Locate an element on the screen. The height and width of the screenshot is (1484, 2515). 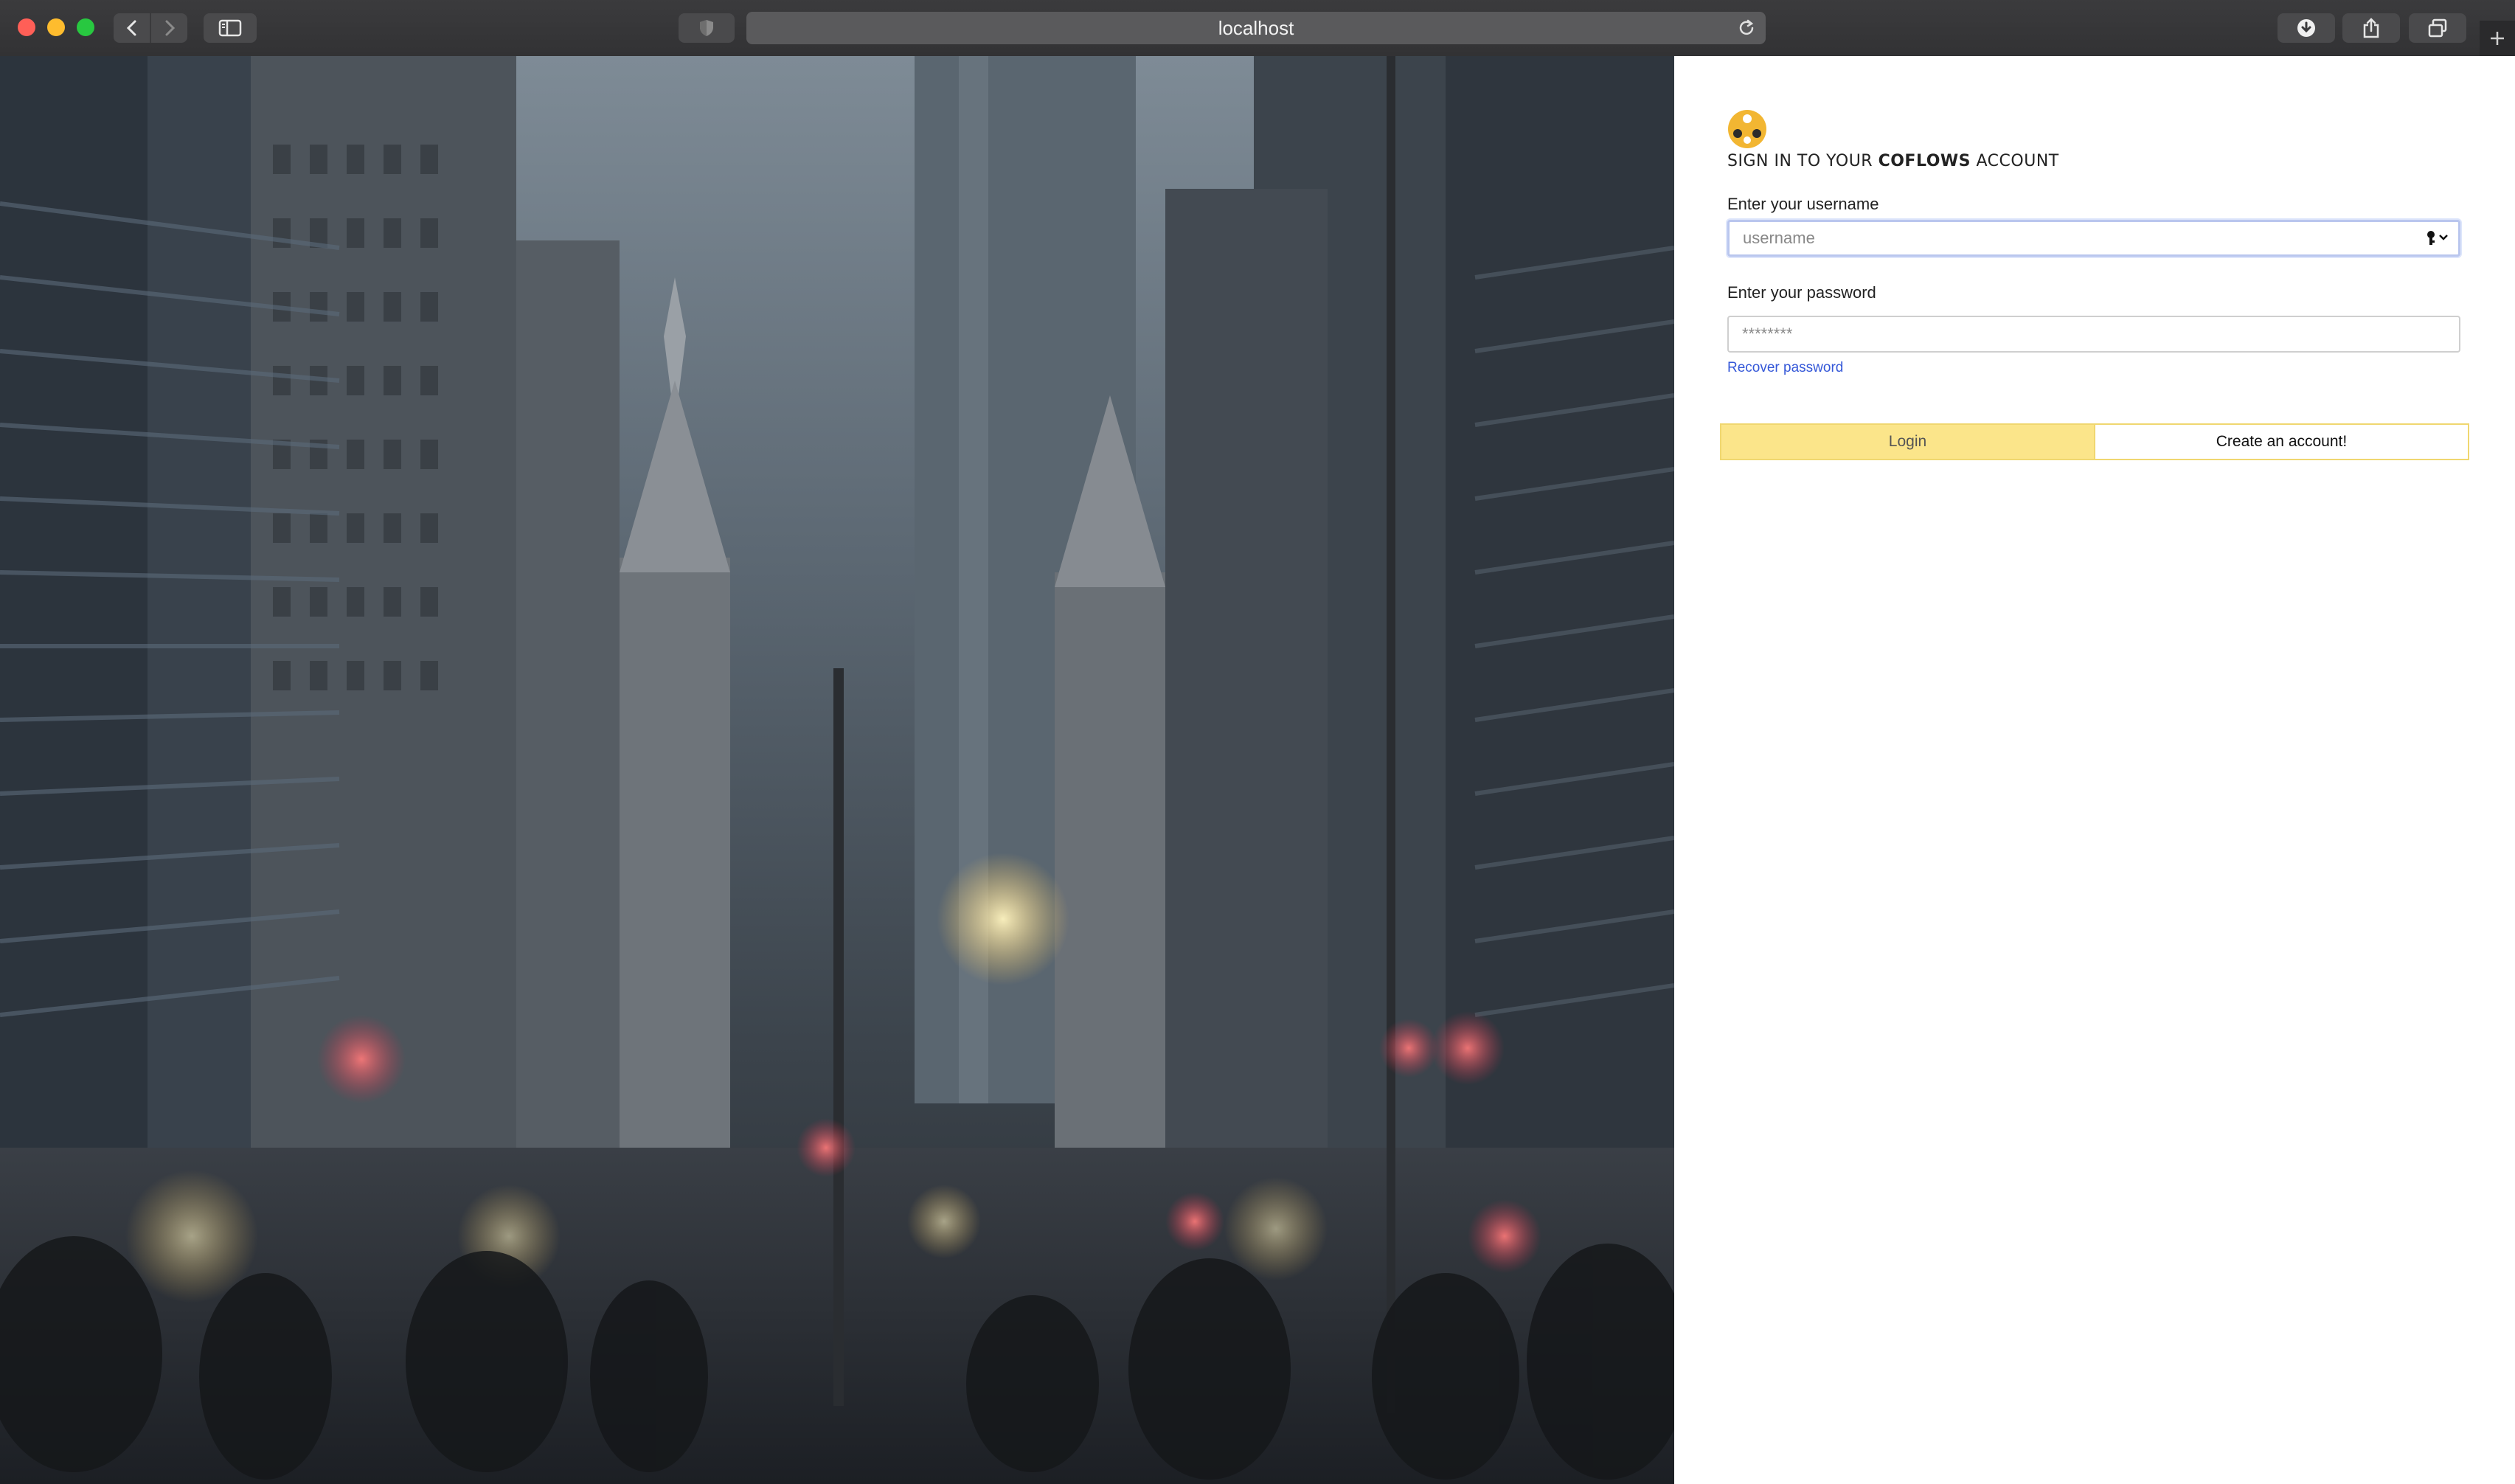
privacy-report-button is located at coordinates (707, 28).